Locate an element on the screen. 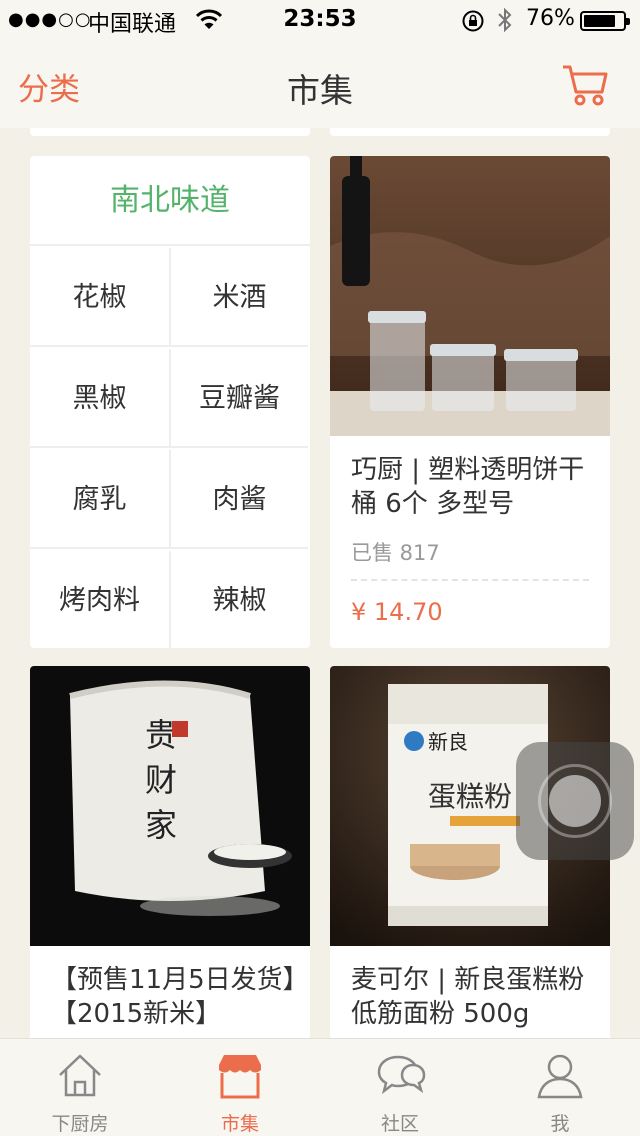 The height and width of the screenshot is (1136, 640). tab-label: 我 is located at coordinates (560, 1124).